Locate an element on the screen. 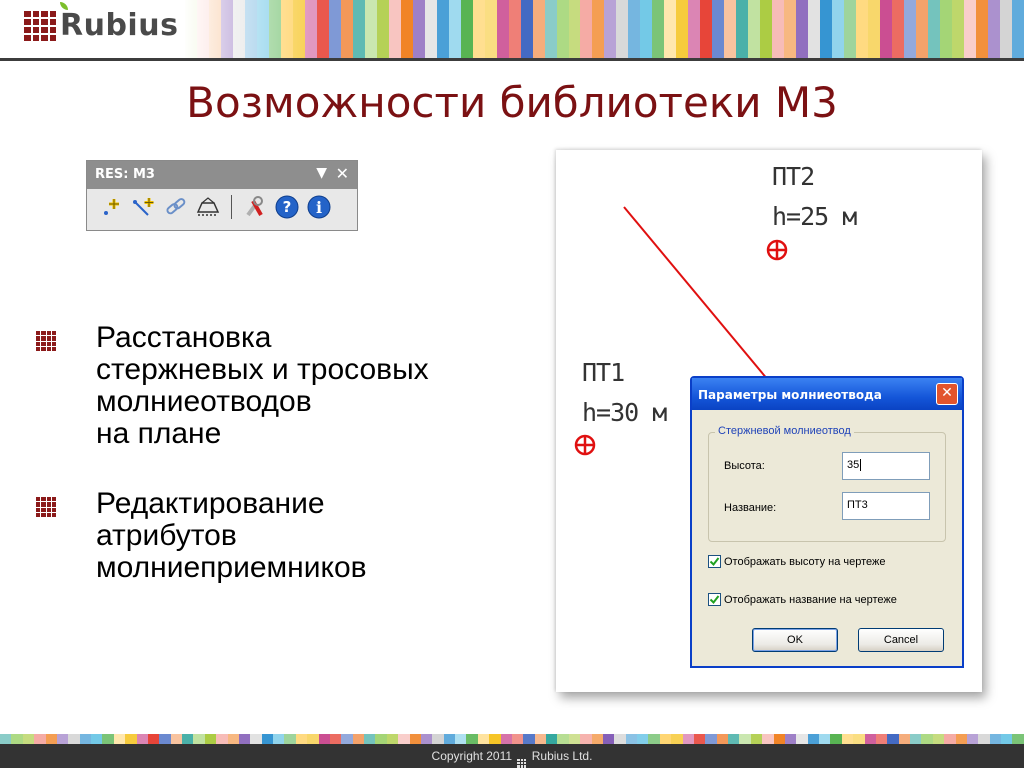 This screenshot has height=768, width=1024. toolbar-titlebar: RES: M3 ▼ ✕ is located at coordinates (222, 175).